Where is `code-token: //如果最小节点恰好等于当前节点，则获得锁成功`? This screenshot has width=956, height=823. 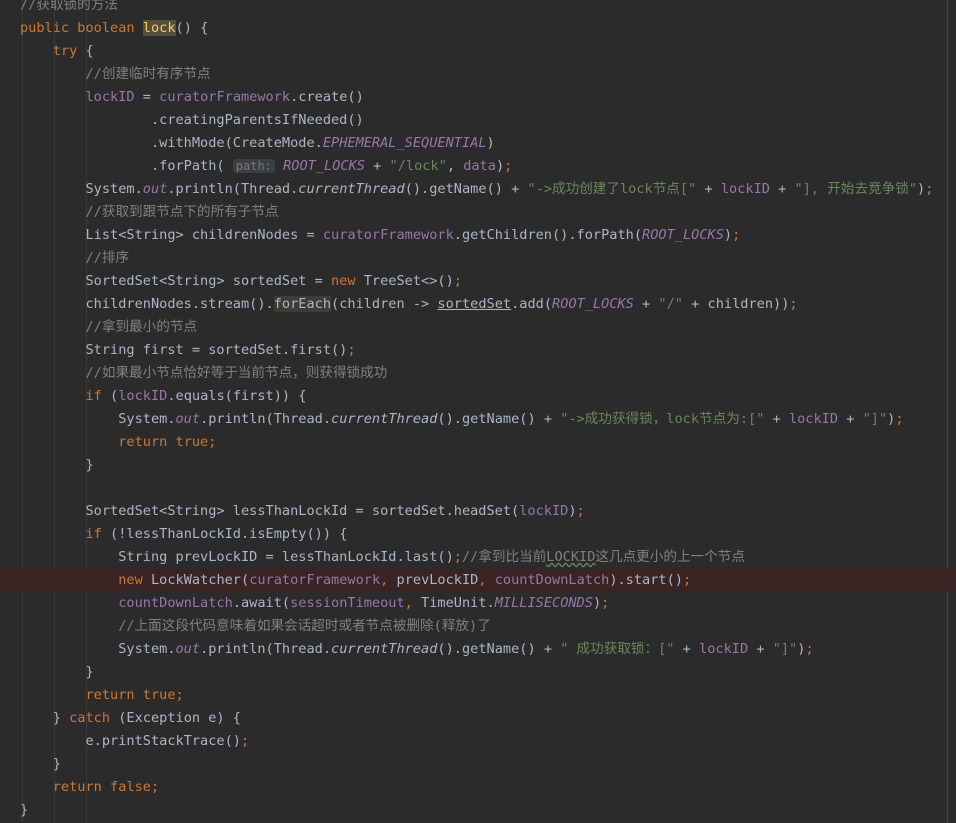 code-token: //如果最小节点恰好等于当前节点，则获得锁成功 is located at coordinates (236, 373).